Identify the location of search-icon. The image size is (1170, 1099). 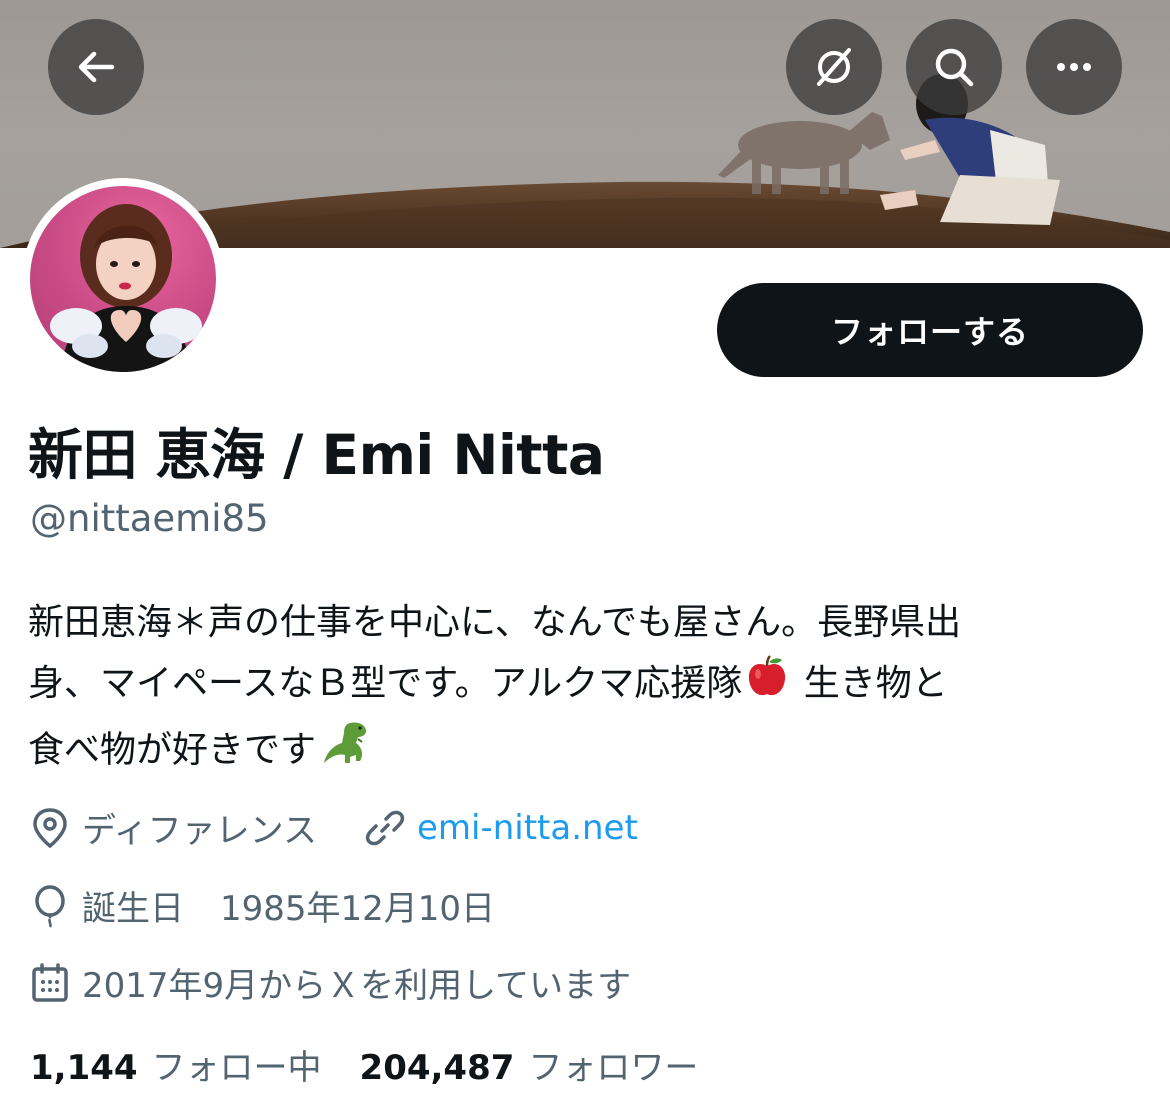
(954, 67).